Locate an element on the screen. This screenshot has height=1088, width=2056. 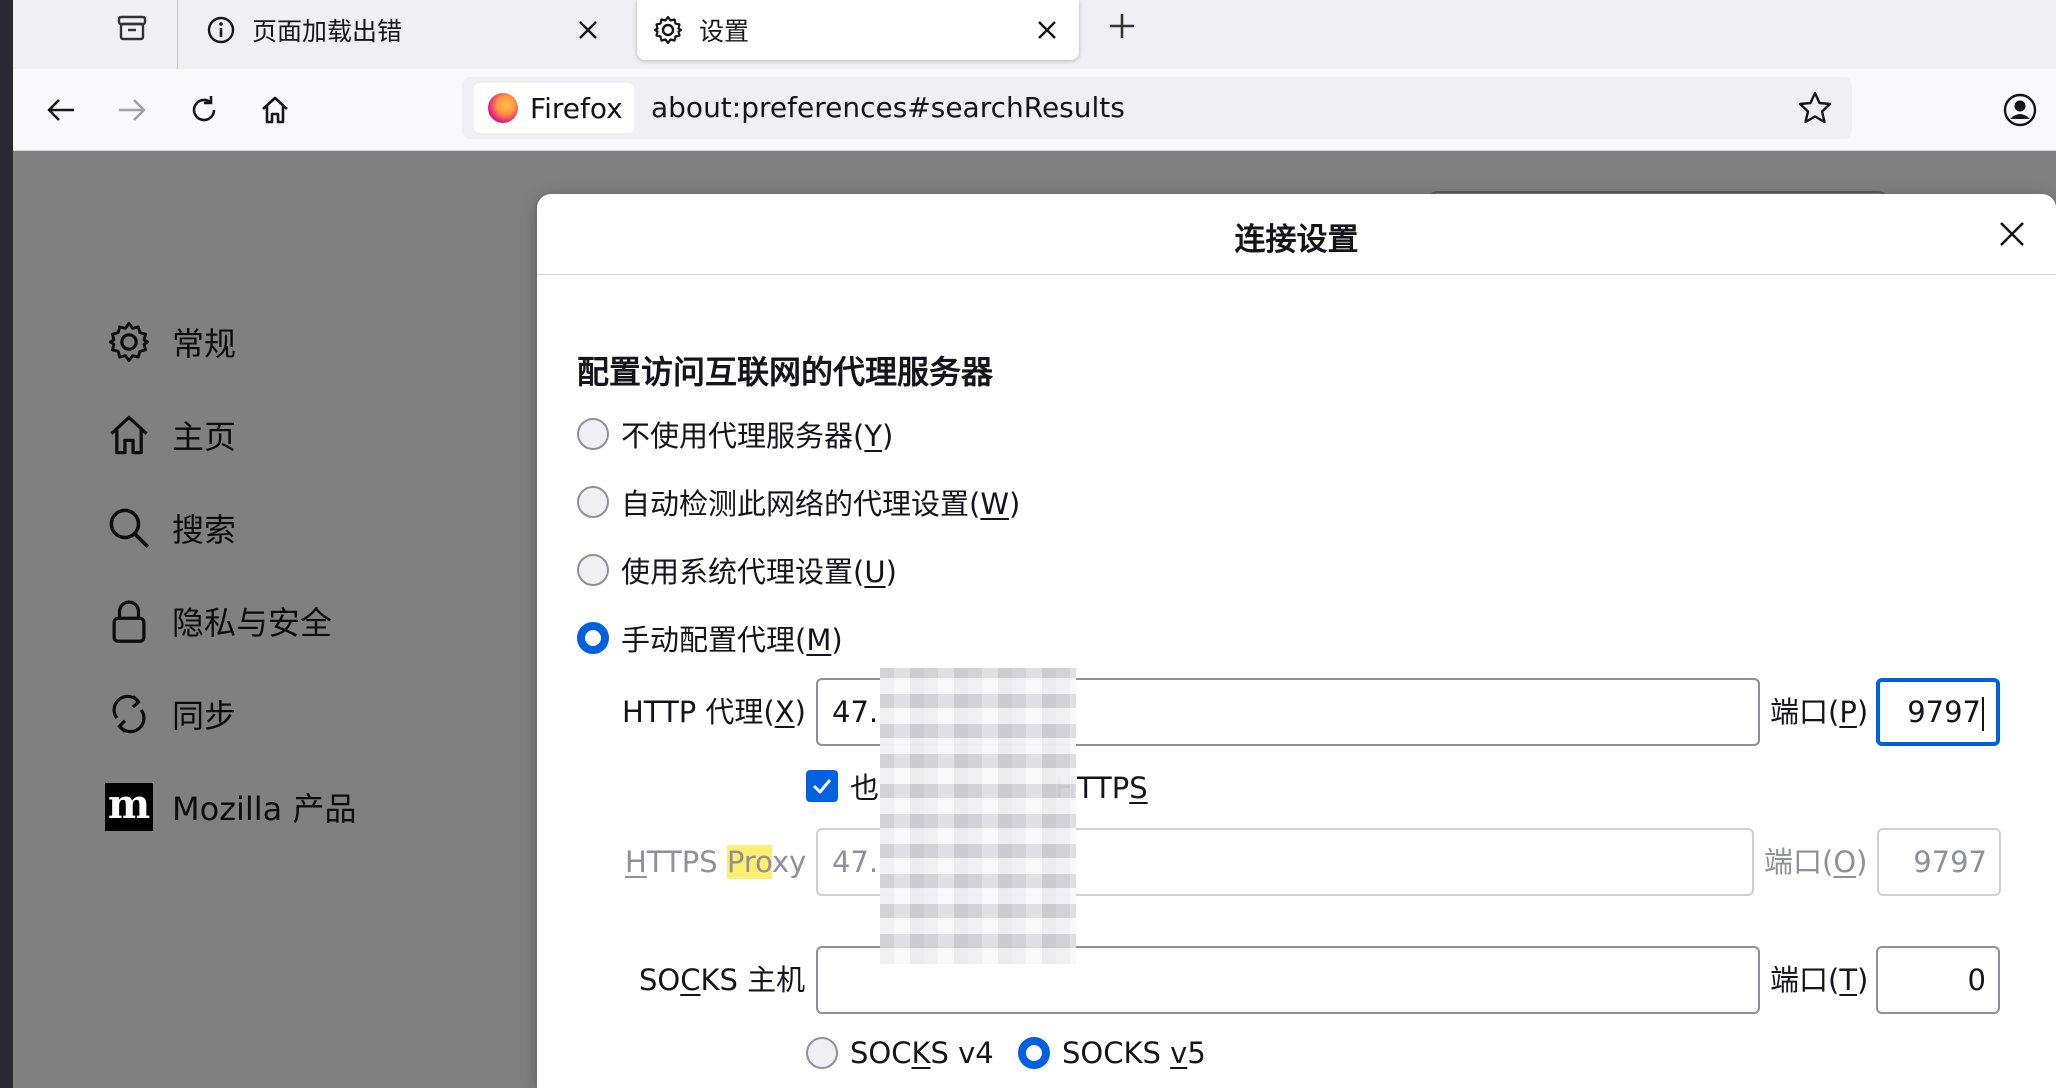
tab-strip: 页面加载出错 设置 is located at coordinates (1028, 34).